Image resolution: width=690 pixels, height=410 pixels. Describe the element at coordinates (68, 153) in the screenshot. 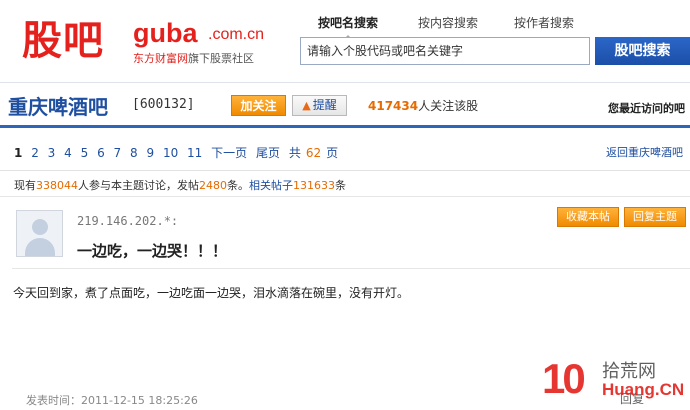

I see `page-link-4: 4` at that location.